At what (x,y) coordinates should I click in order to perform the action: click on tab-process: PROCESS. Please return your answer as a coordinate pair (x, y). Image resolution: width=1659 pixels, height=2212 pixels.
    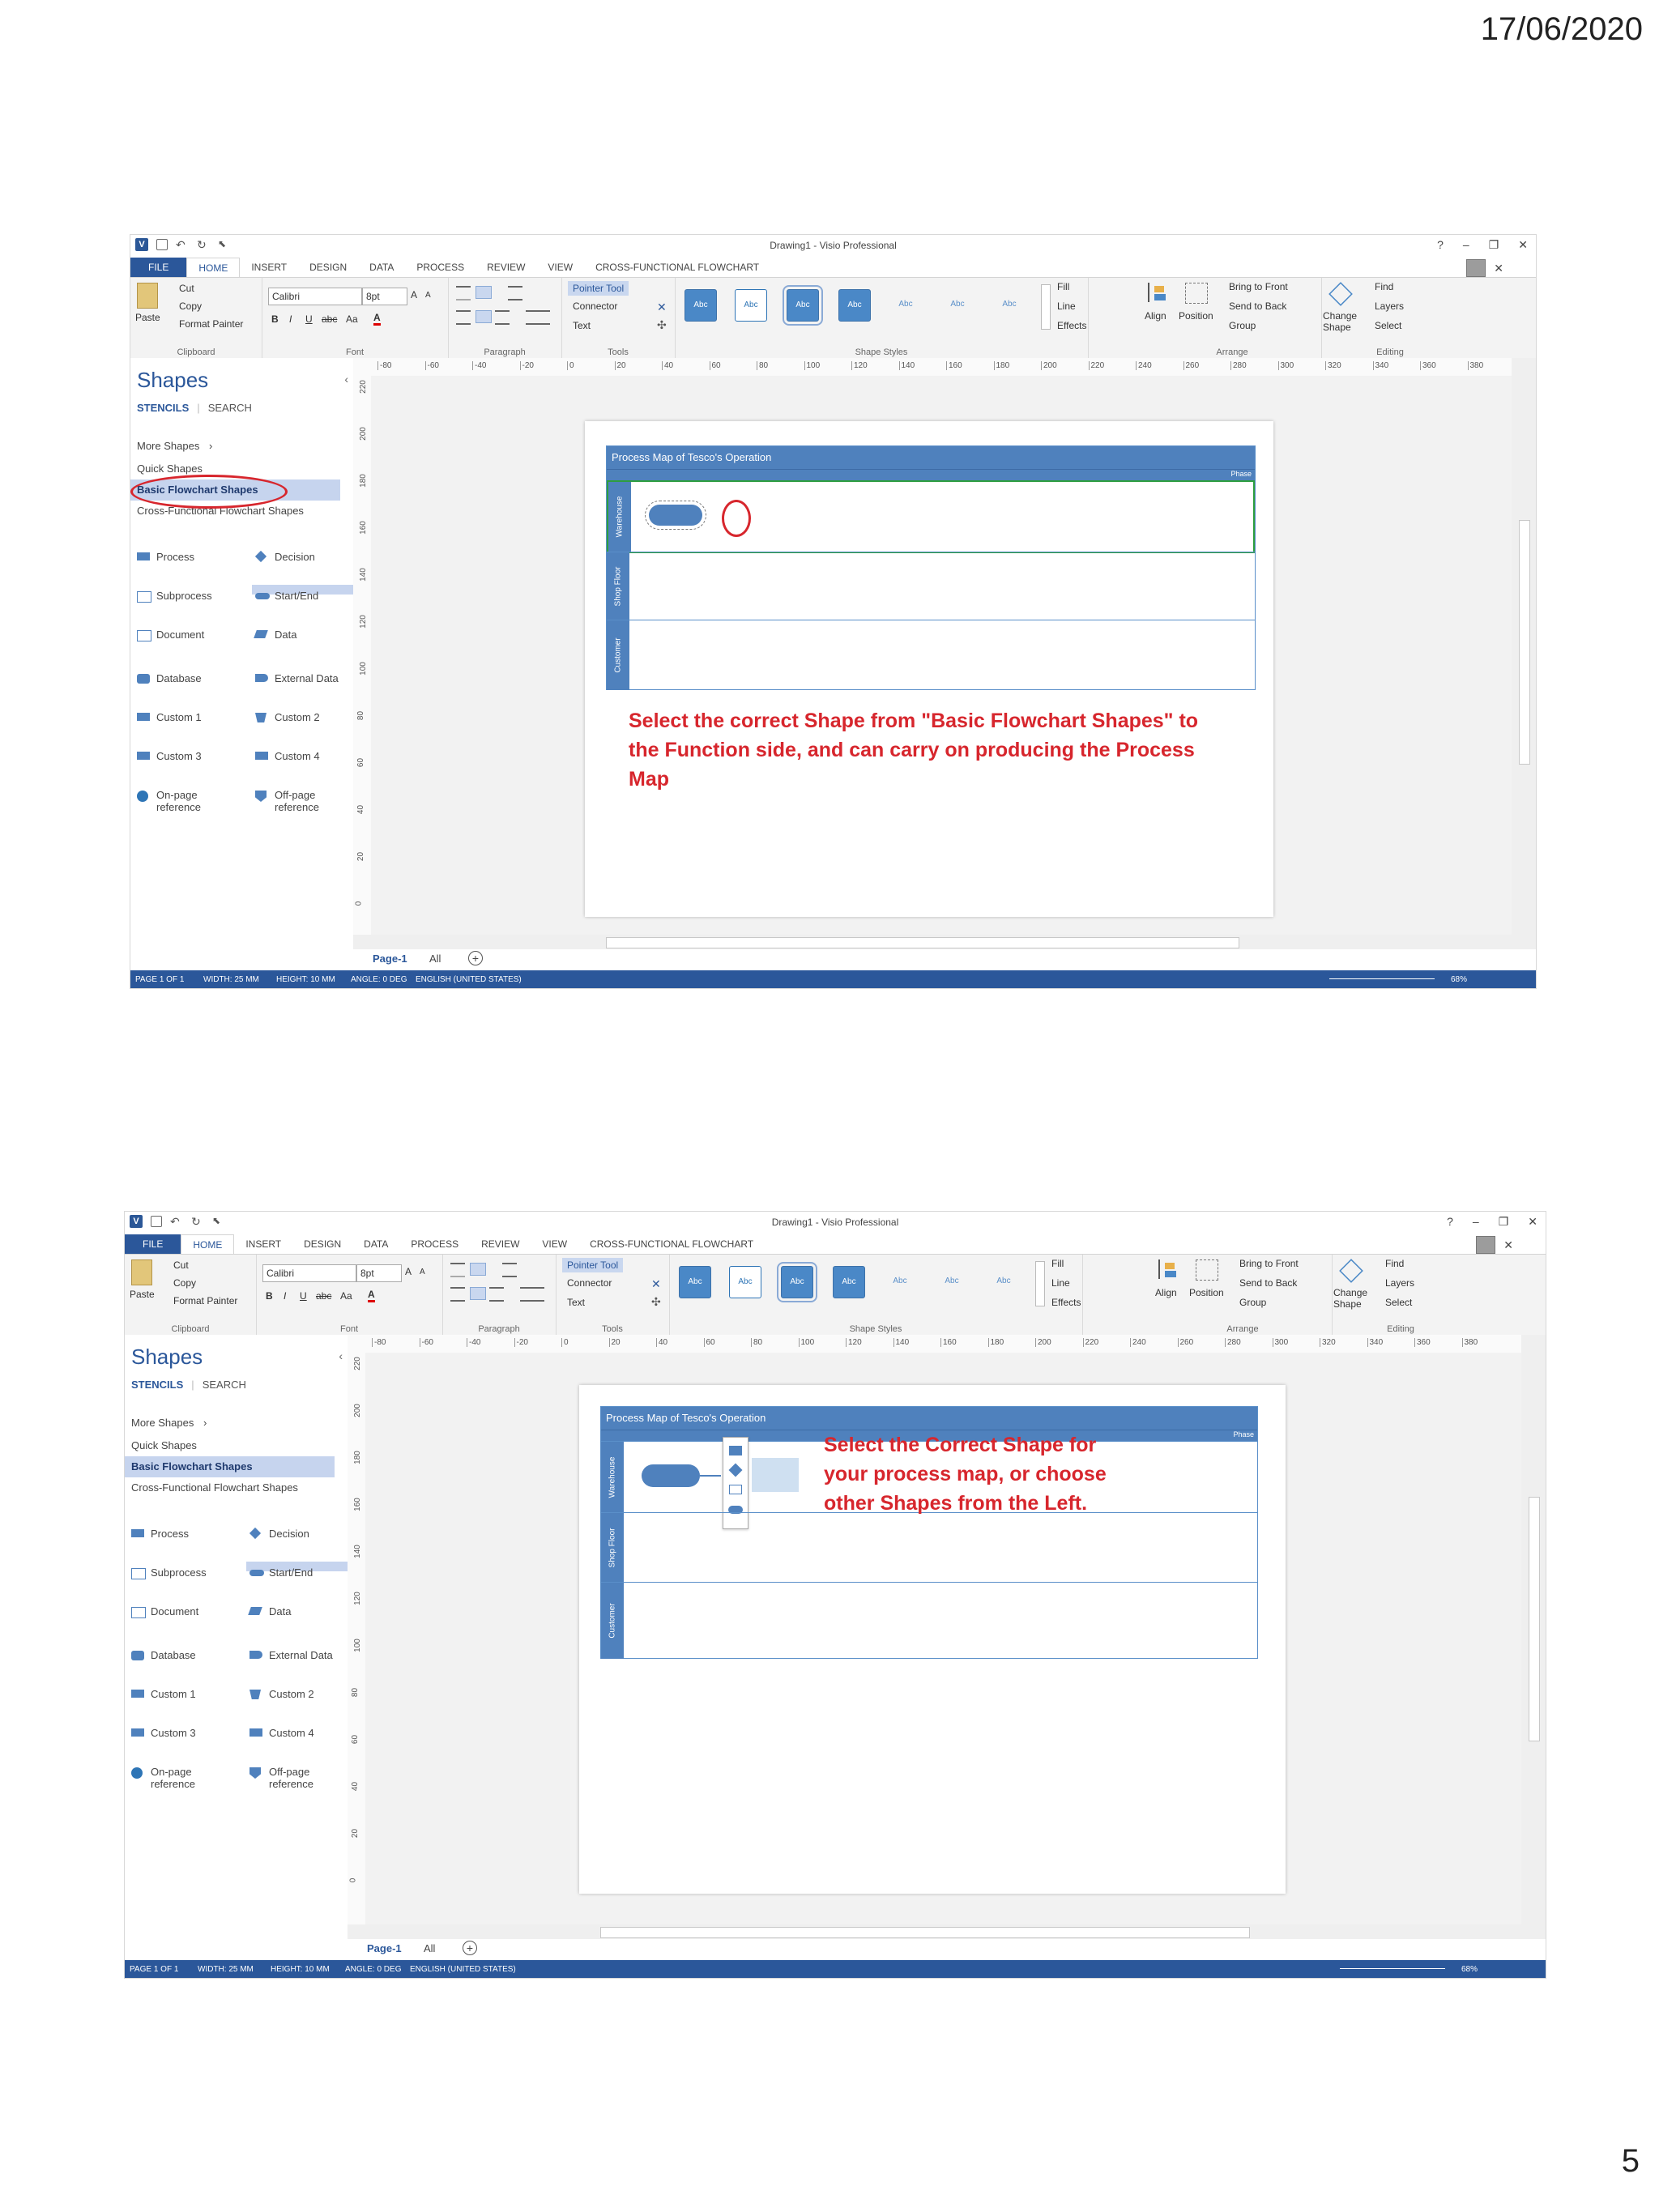
    Looking at the image, I should click on (434, 1244).